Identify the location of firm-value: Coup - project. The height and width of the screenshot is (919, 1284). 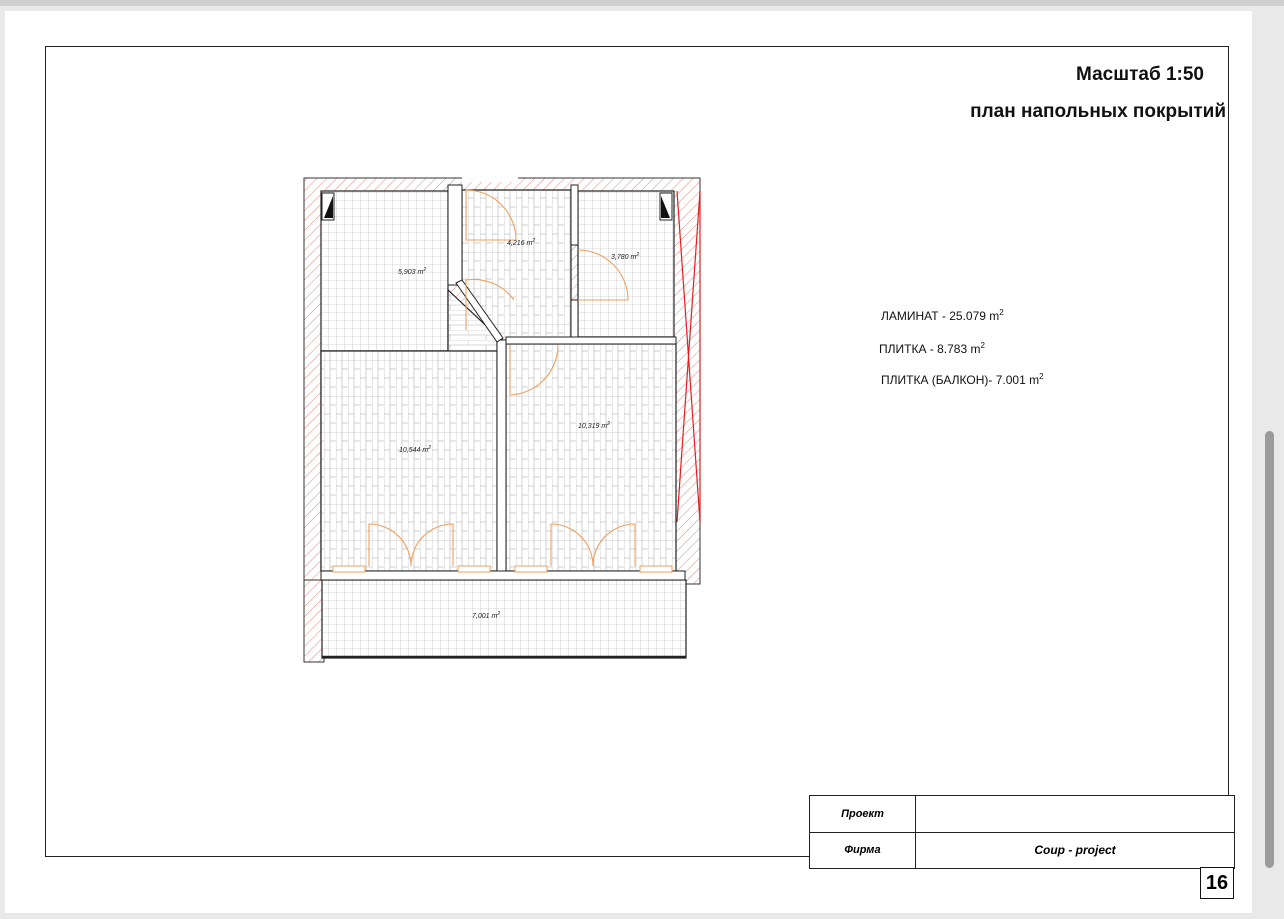
(1075, 850).